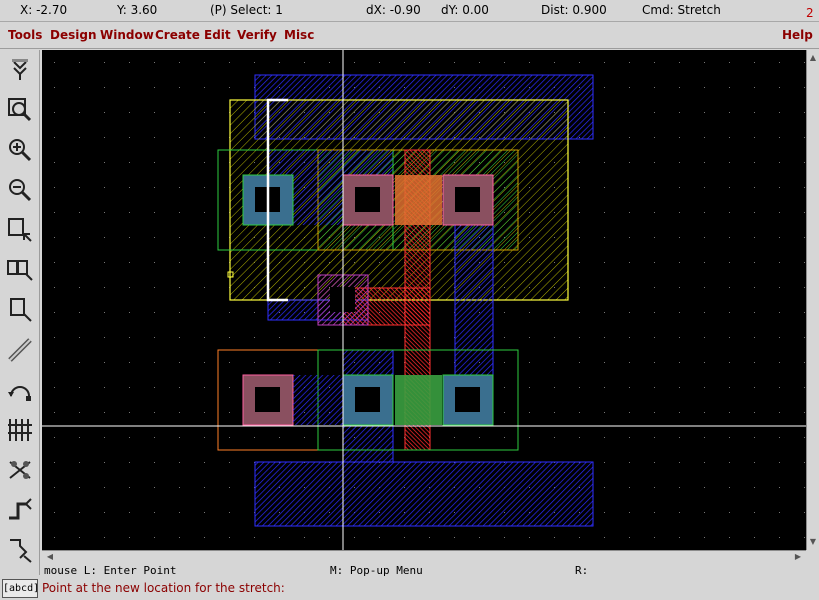 The image size is (819, 600). I want to click on zoom-out-icon, so click(20, 190).